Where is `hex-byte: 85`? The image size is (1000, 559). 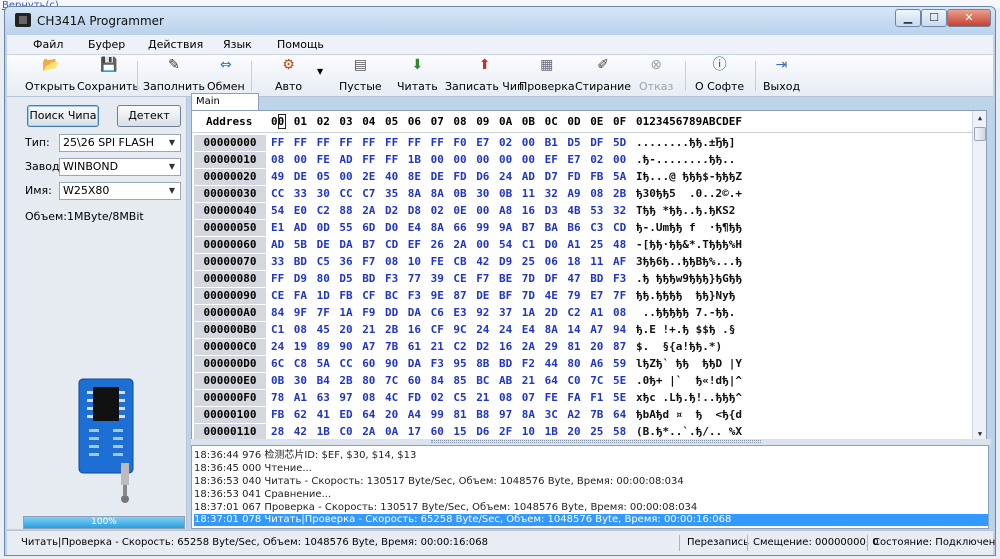 hex-byte: 85 is located at coordinates (459, 381).